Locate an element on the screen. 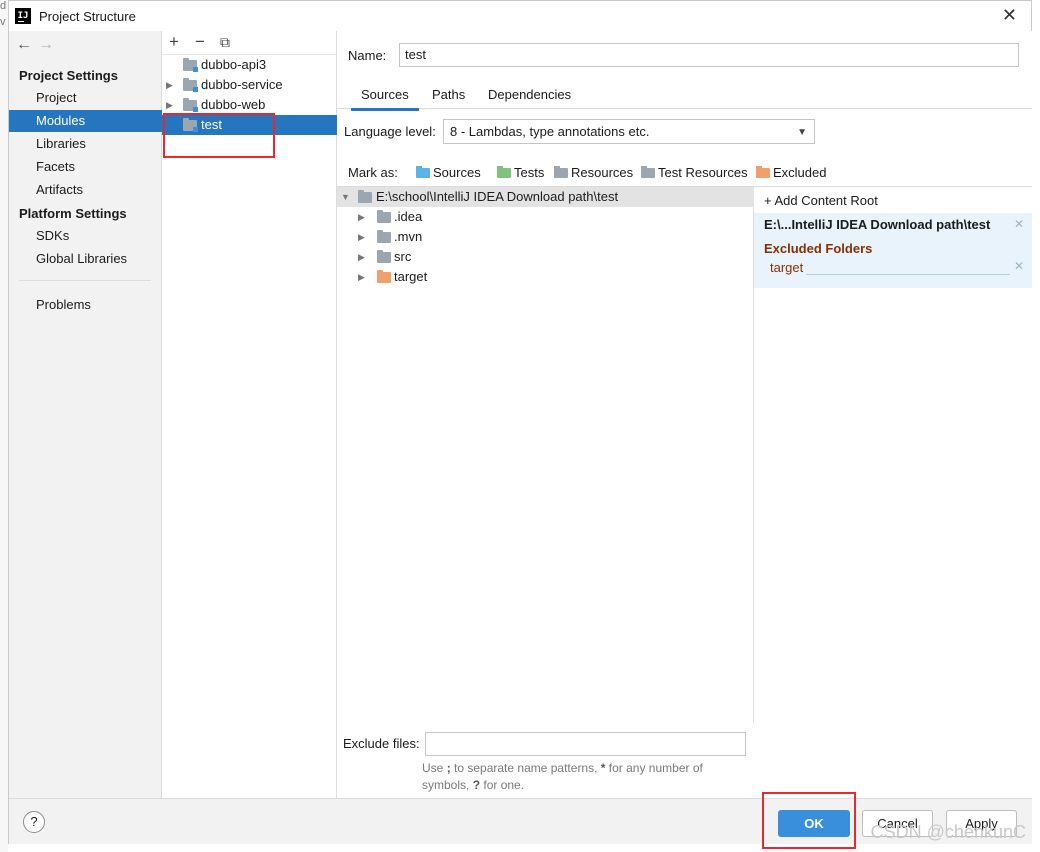 The width and height of the screenshot is (1040, 852). section-heading-project-settings: Project Settings is located at coordinates (68, 75).